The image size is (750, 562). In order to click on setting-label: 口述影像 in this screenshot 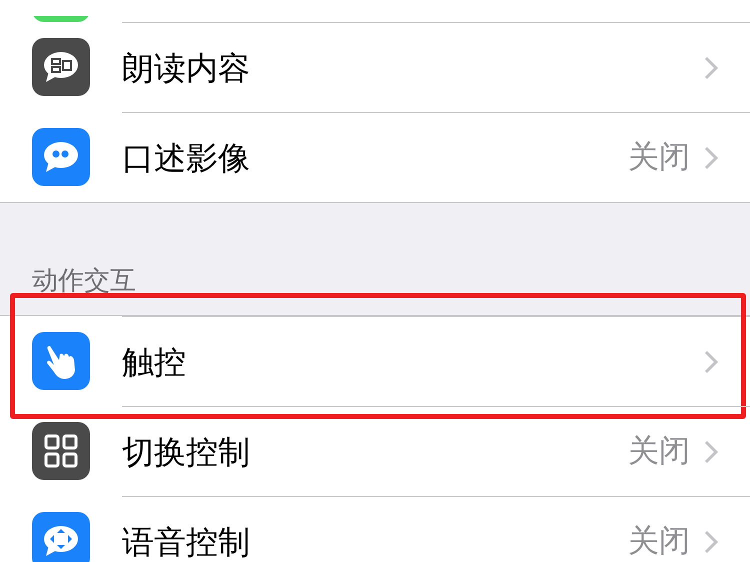, I will do `click(186, 158)`.